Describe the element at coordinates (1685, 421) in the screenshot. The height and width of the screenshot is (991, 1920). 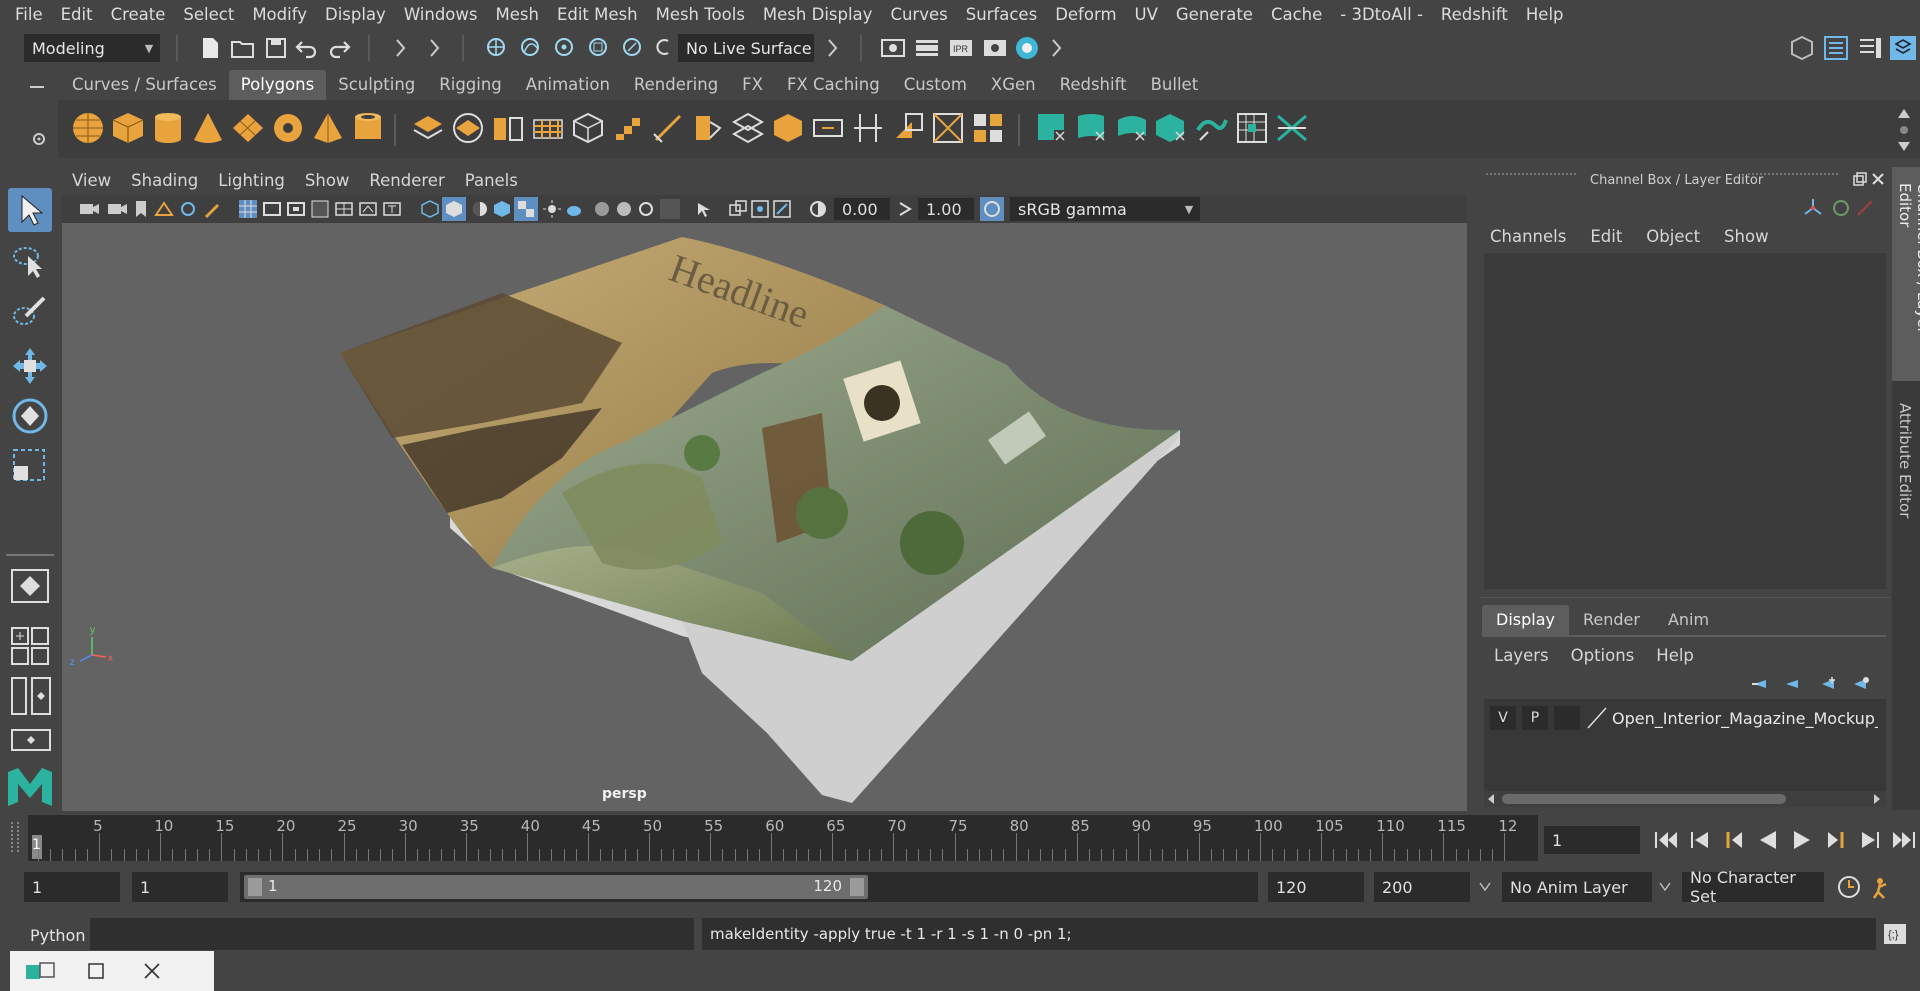
I see `channel-list-area` at that location.